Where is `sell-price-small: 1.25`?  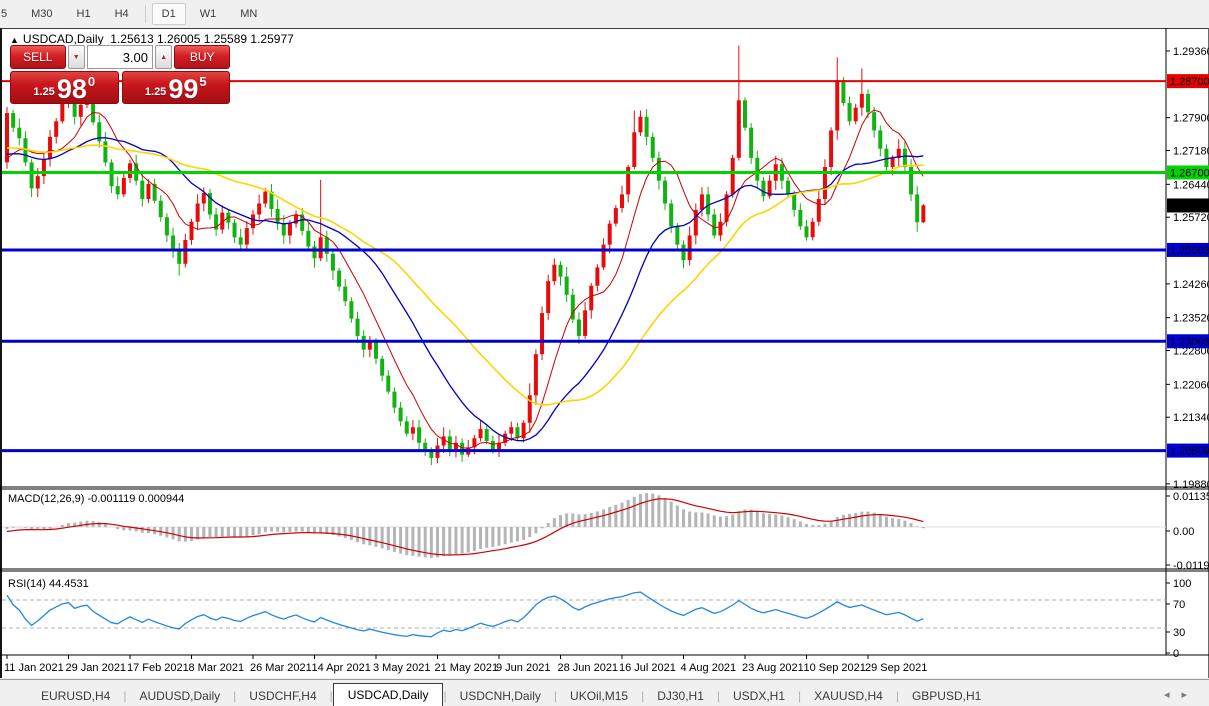 sell-price-small: 1.25 is located at coordinates (44, 92).